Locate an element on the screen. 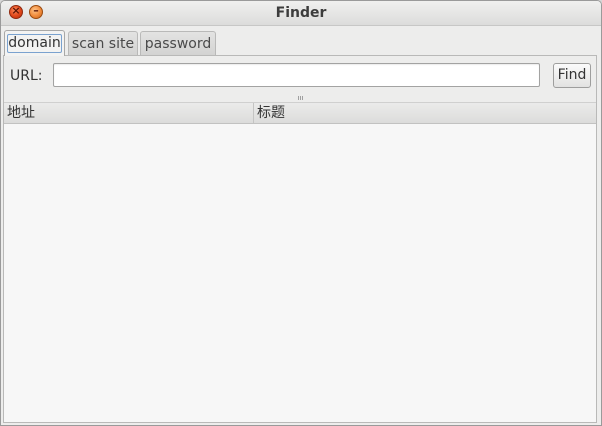 The image size is (602, 426). column-header-address: 地址 is located at coordinates (129, 113).